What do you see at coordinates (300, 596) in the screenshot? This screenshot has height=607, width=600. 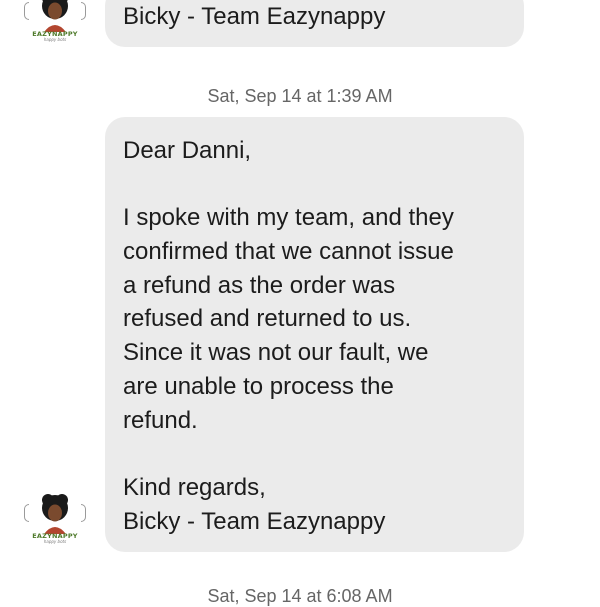 I see `message-timestamp: Sat, Sep 14 at 6:08 AM` at bounding box center [300, 596].